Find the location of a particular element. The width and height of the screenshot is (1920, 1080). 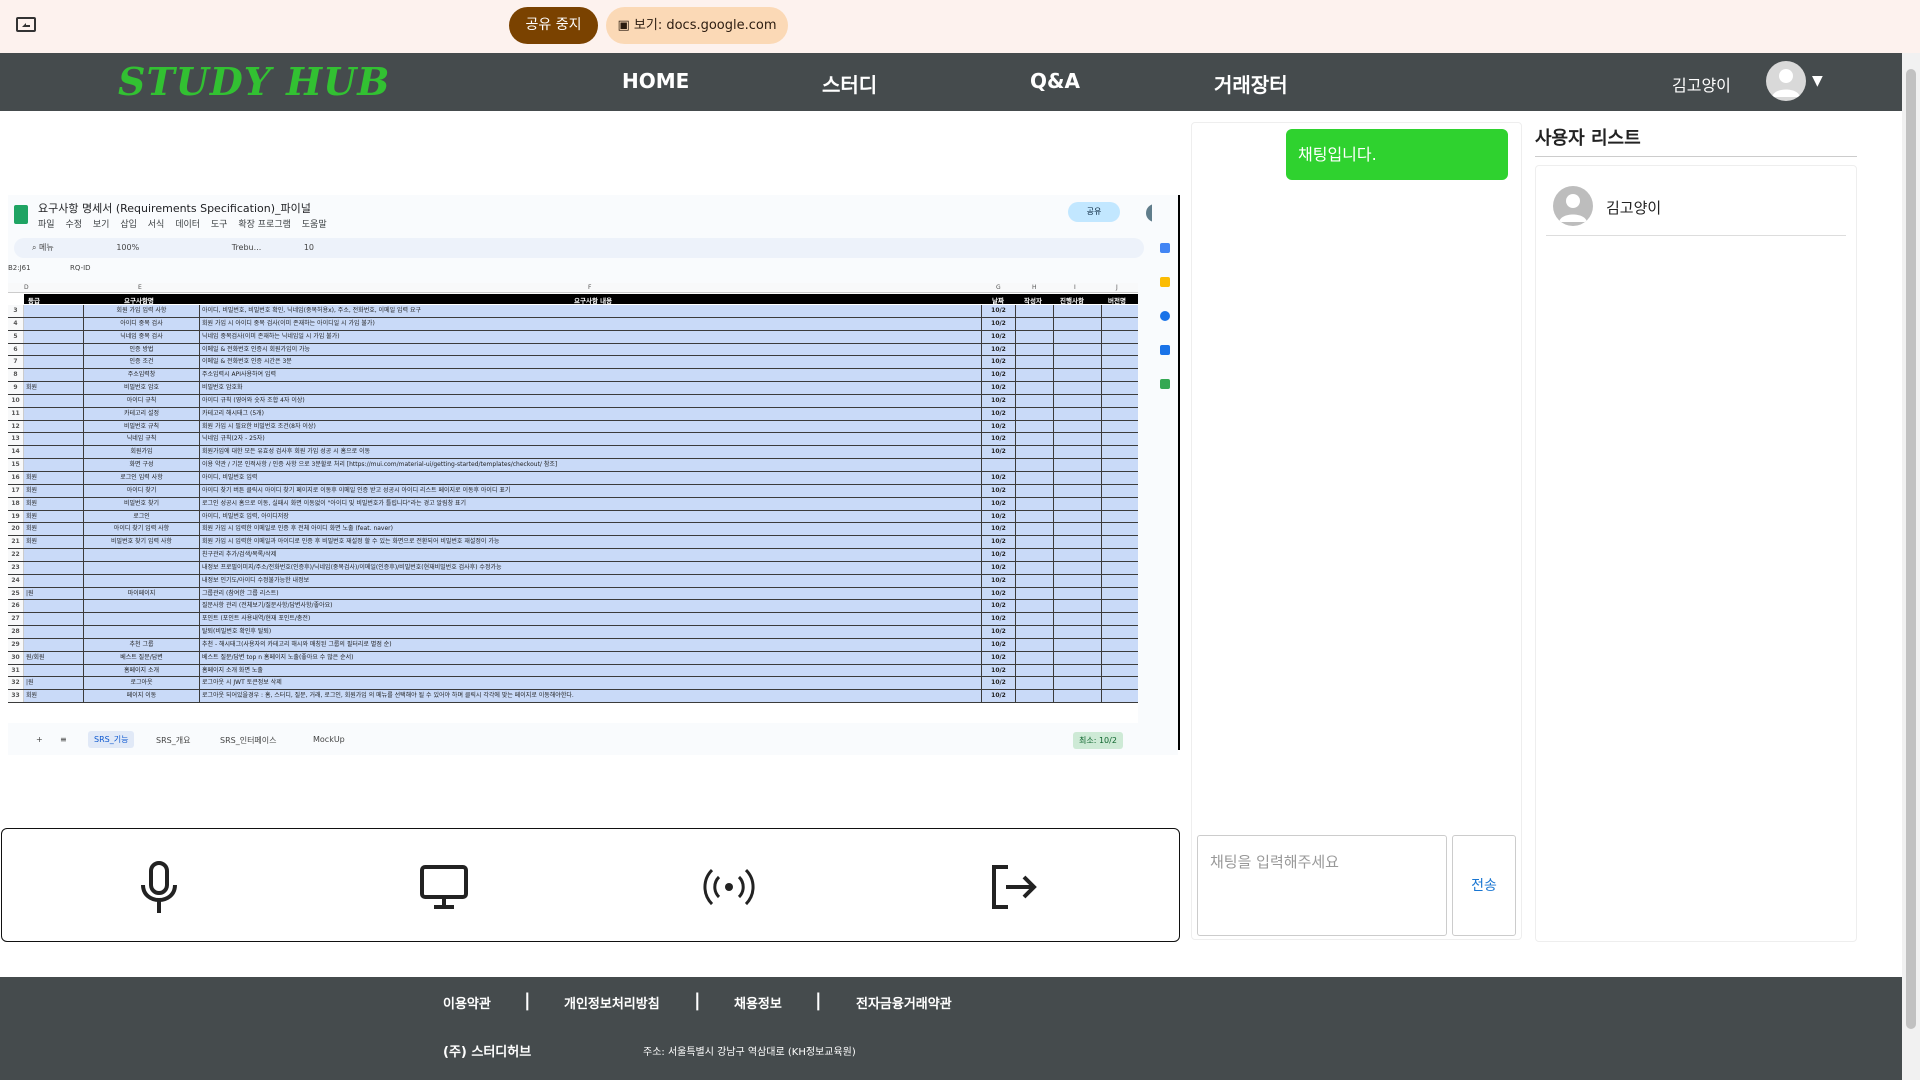

col-letter: H is located at coordinates (1034, 287).